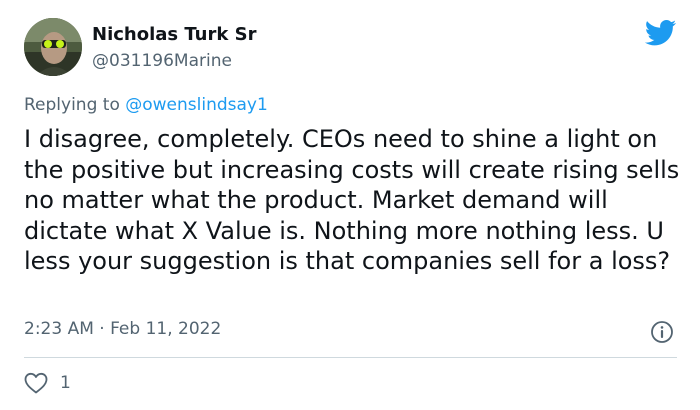  I want to click on like-button: 1, so click(47, 383).